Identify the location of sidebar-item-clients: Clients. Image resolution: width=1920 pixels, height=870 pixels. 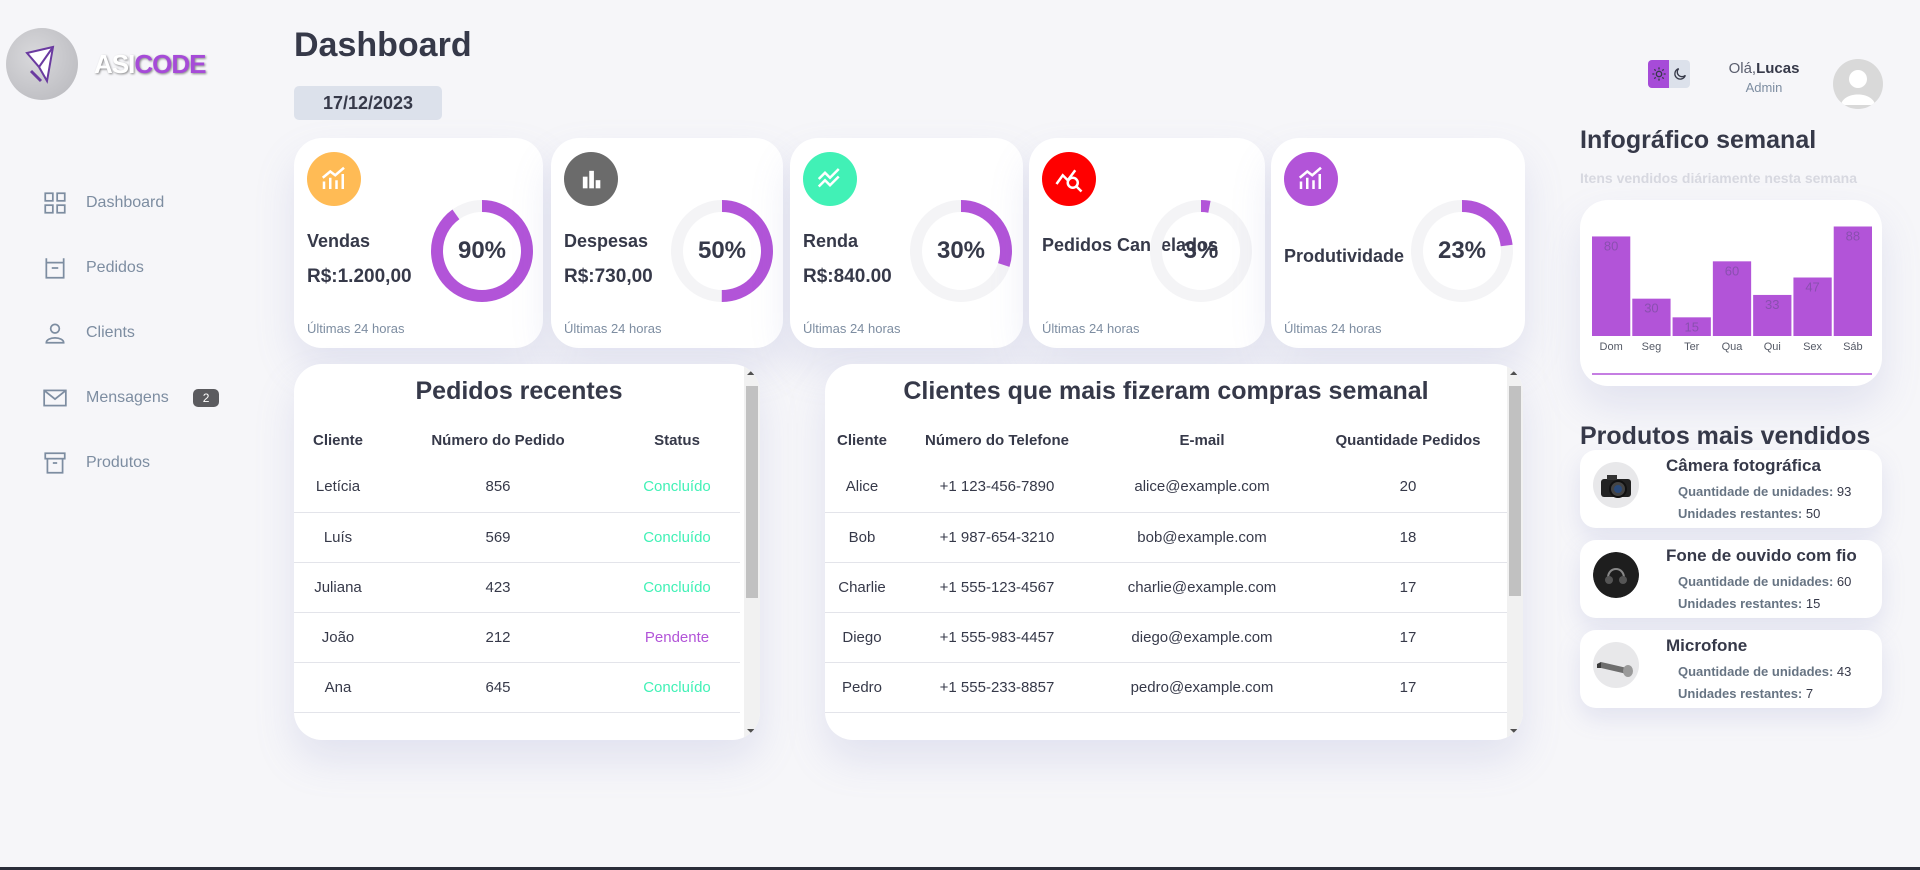
(130, 332).